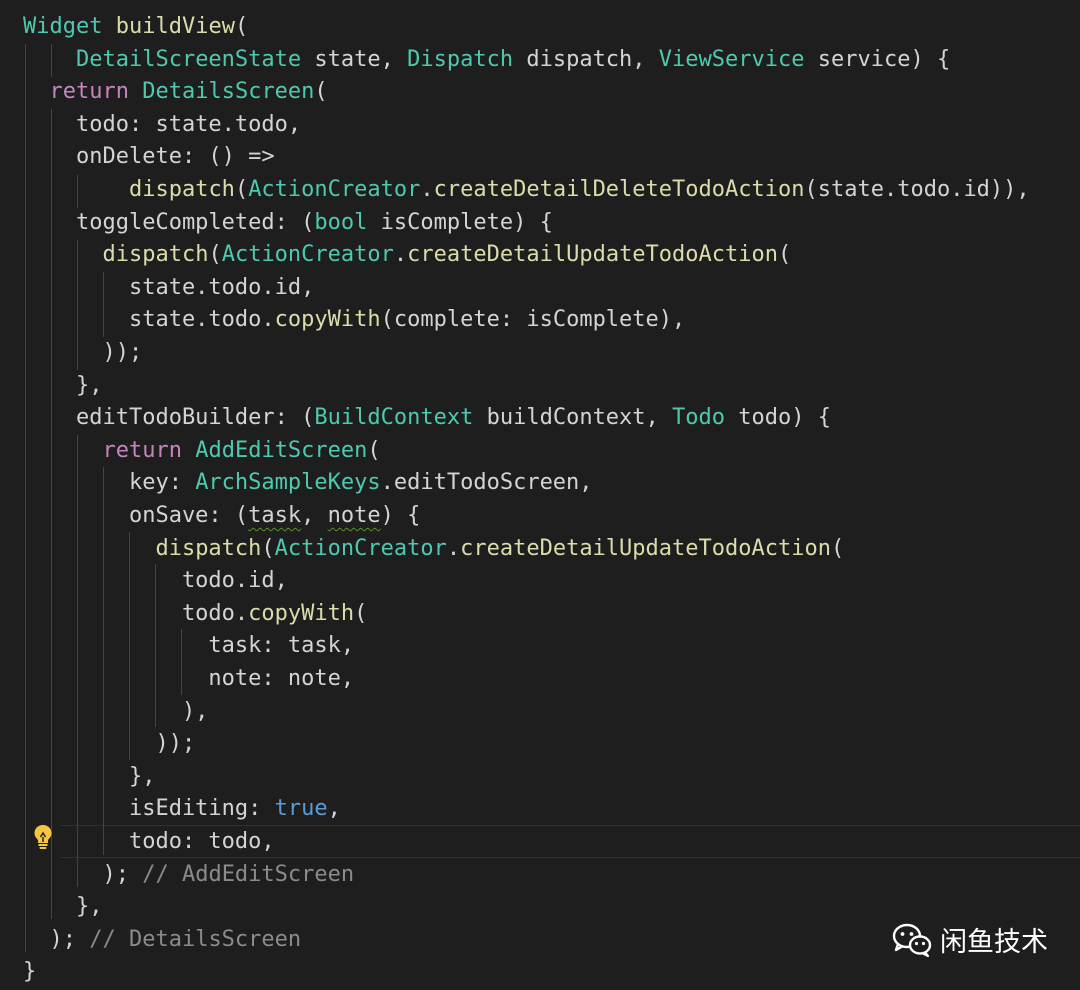 Image resolution: width=1080 pixels, height=990 pixels. What do you see at coordinates (778, 418) in the screenshot?
I see `code-token: todo) {` at bounding box center [778, 418].